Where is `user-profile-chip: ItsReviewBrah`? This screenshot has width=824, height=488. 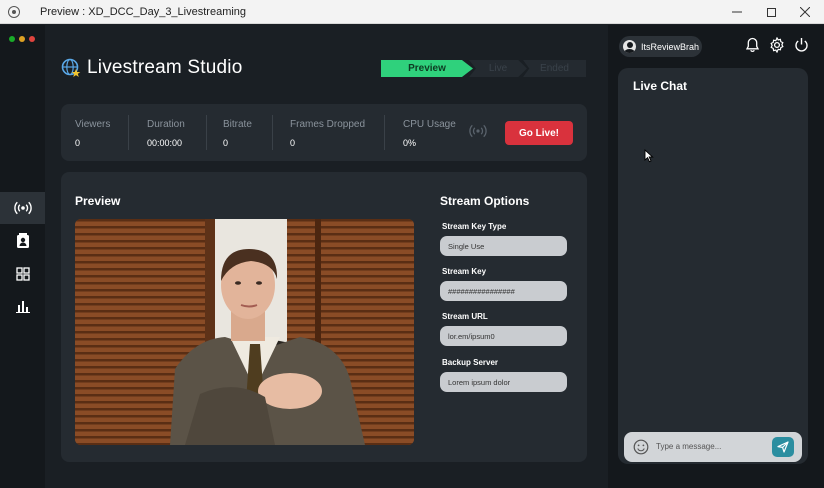
user-profile-chip: ItsReviewBrah is located at coordinates (660, 46).